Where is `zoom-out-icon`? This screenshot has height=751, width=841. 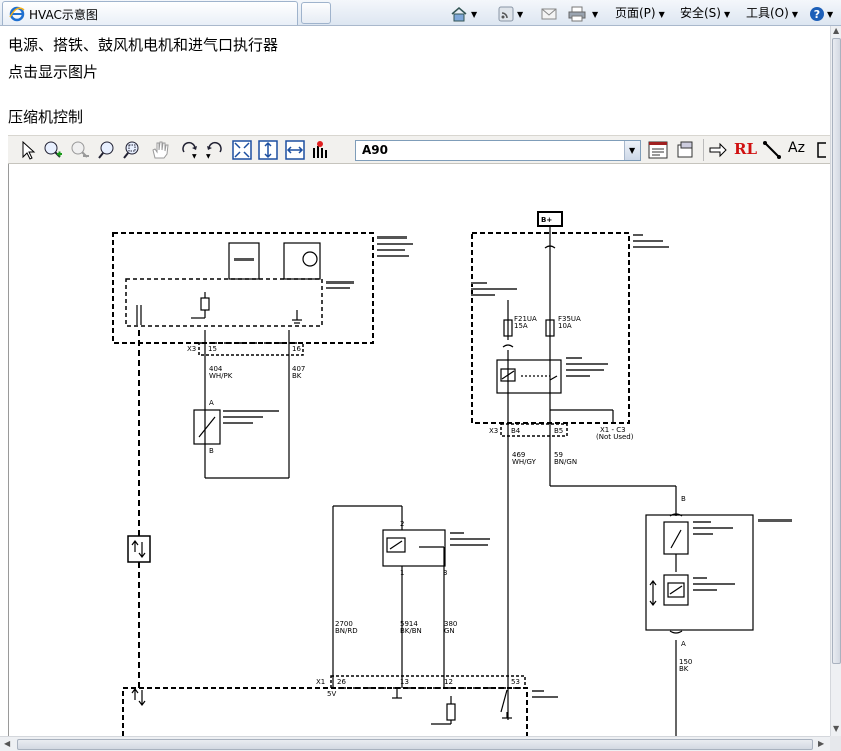 zoom-out-icon is located at coordinates (80, 150).